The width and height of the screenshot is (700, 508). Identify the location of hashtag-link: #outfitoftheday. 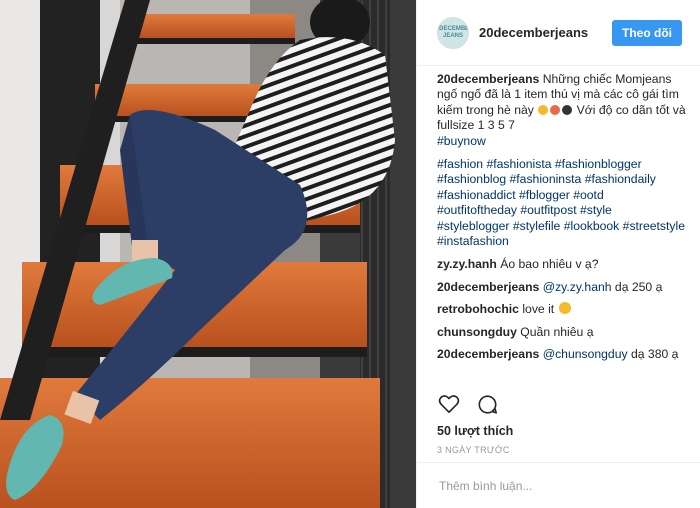
(477, 210).